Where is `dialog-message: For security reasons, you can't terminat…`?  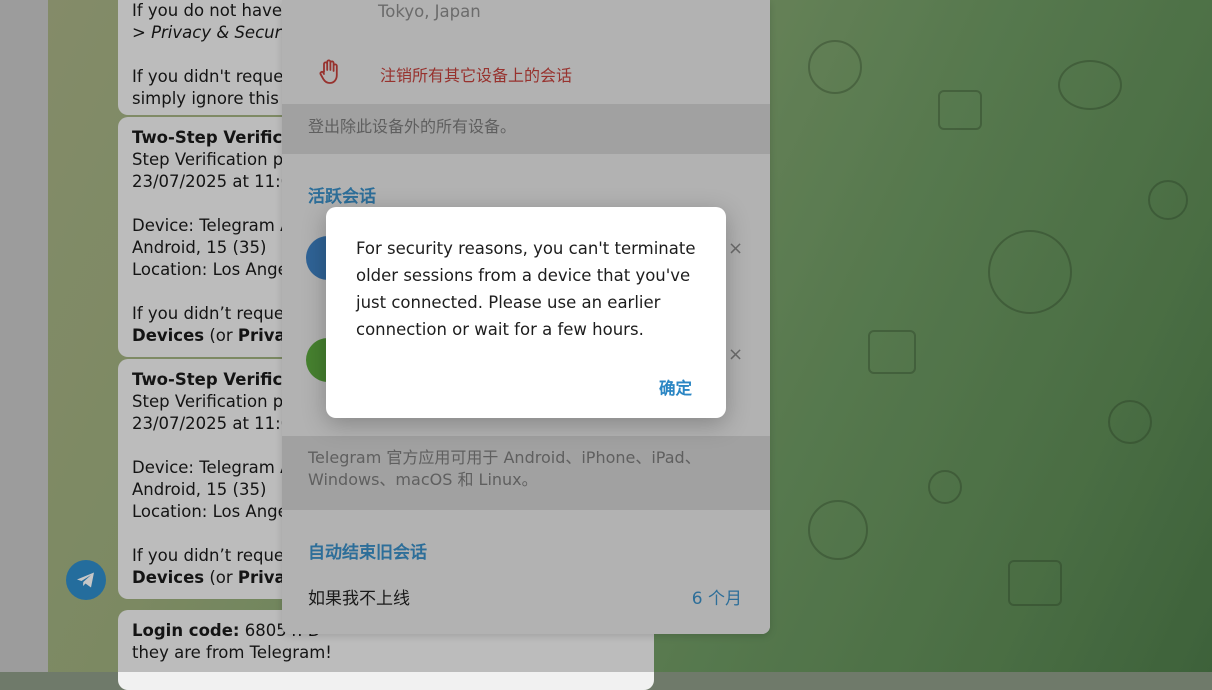 dialog-message: For security reasons, you can't terminat… is located at coordinates (526, 289).